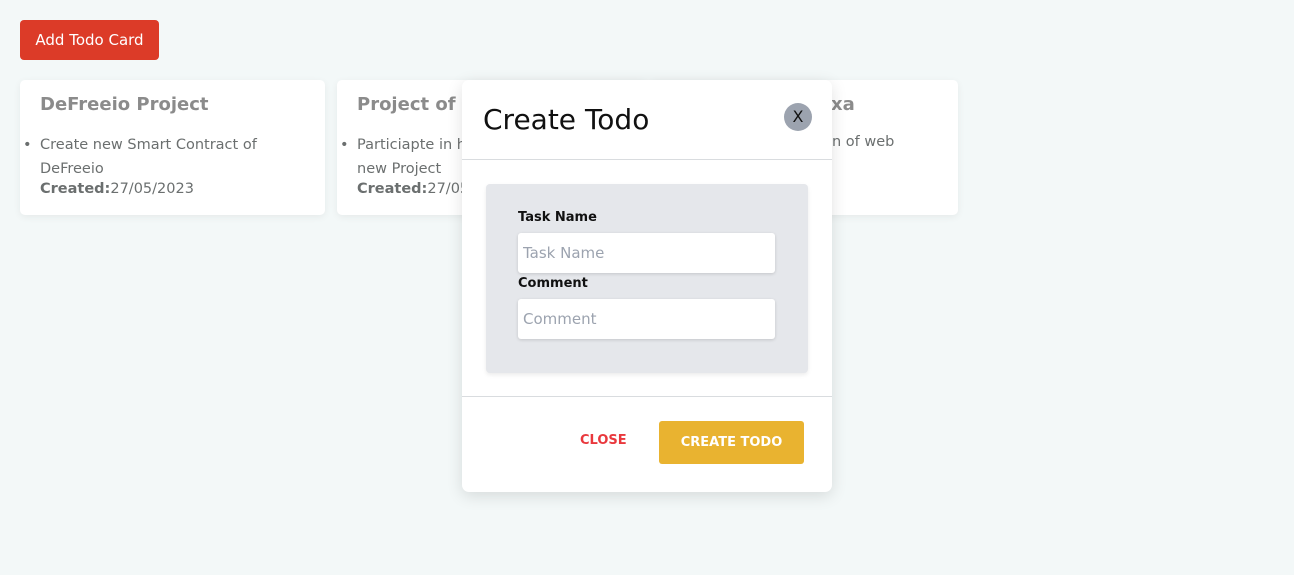  What do you see at coordinates (863, 142) in the screenshot?
I see `card-item-text: n of web` at bounding box center [863, 142].